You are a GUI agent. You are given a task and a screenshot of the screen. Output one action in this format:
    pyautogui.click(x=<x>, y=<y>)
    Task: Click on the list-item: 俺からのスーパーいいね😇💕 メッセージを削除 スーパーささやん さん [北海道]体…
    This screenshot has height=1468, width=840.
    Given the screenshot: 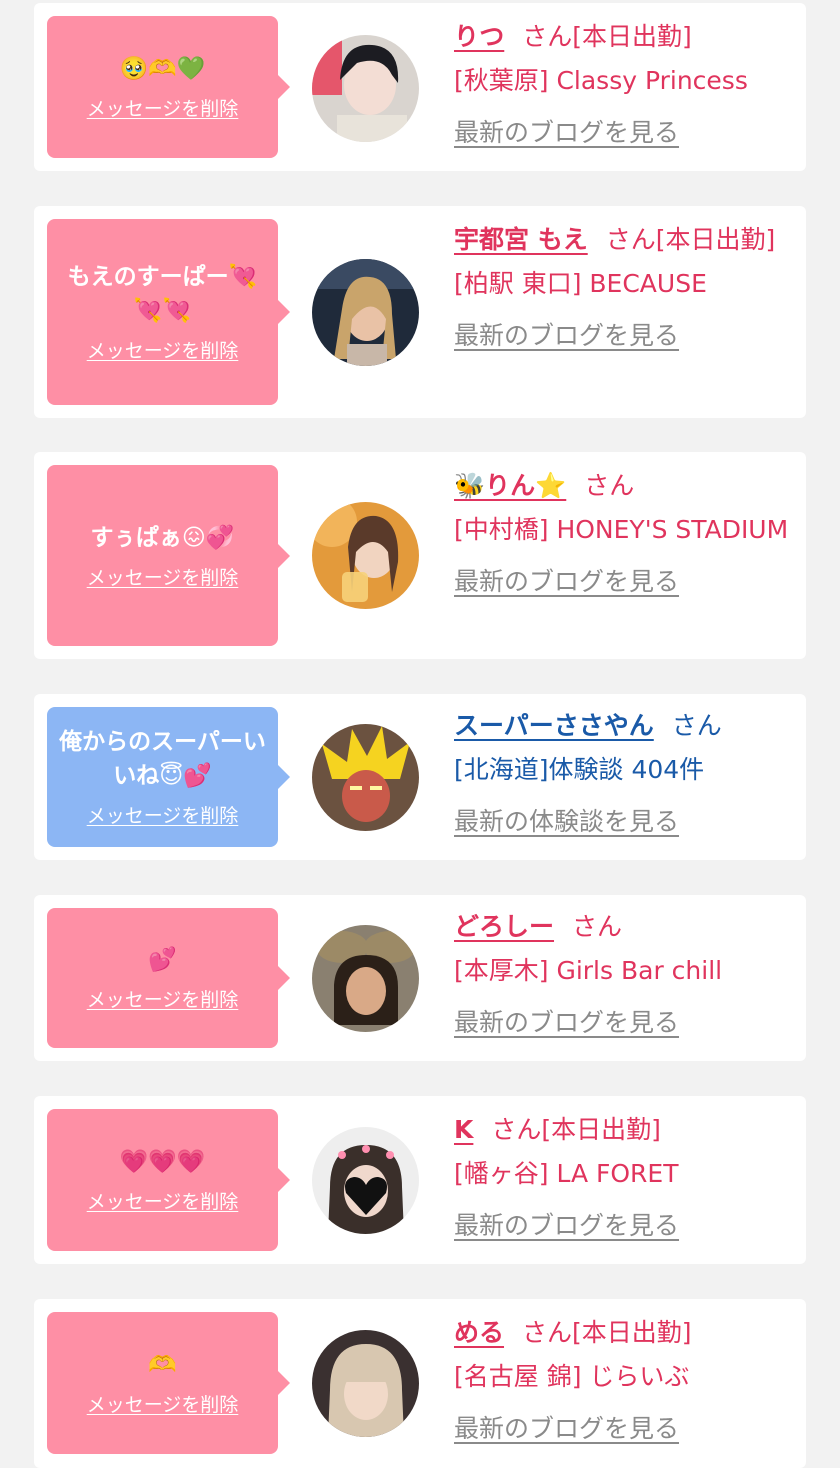 What is the action you would take?
    pyautogui.click(x=420, y=777)
    